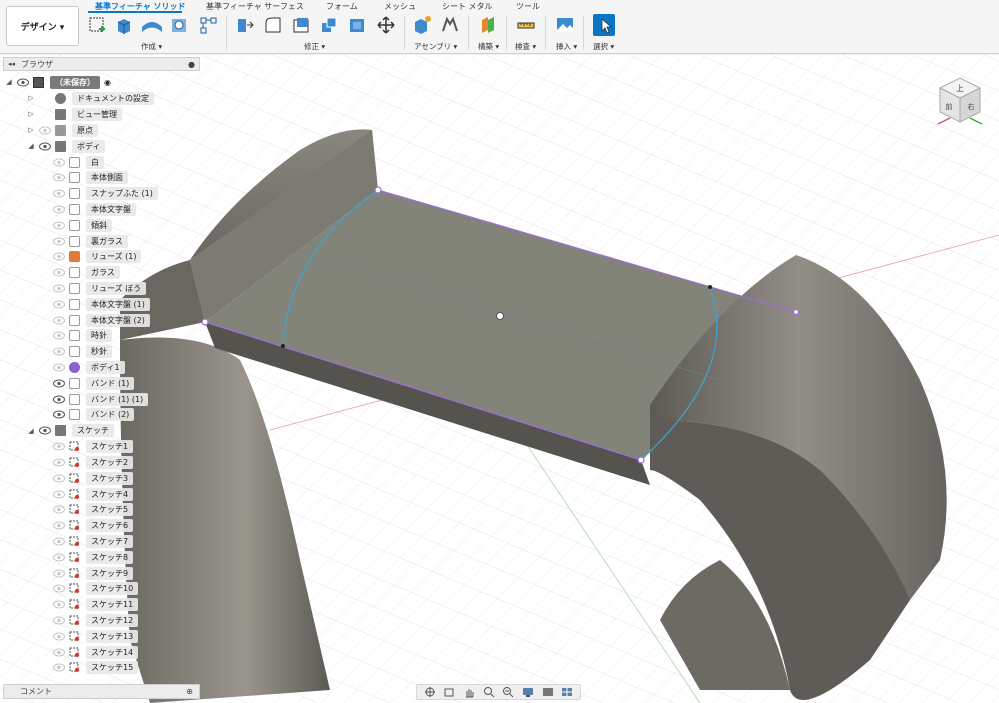 The width and height of the screenshot is (999, 703). Describe the element at coordinates (74, 114) in the screenshot. I see `tree-item: ▷ ビュー管理` at that location.